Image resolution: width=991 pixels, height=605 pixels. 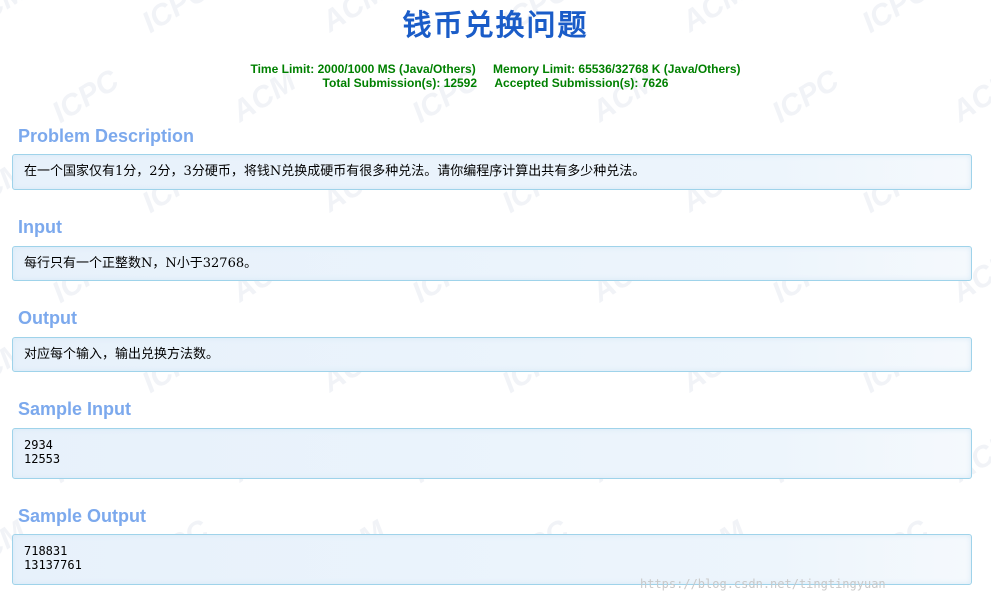 I want to click on output-text: 对应每个输入，输出兑换方法数。, so click(x=122, y=354).